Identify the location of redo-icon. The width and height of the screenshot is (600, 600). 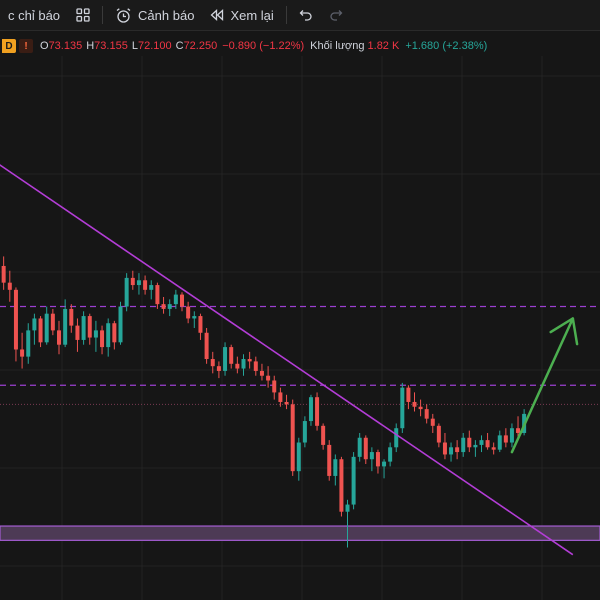
(336, 15).